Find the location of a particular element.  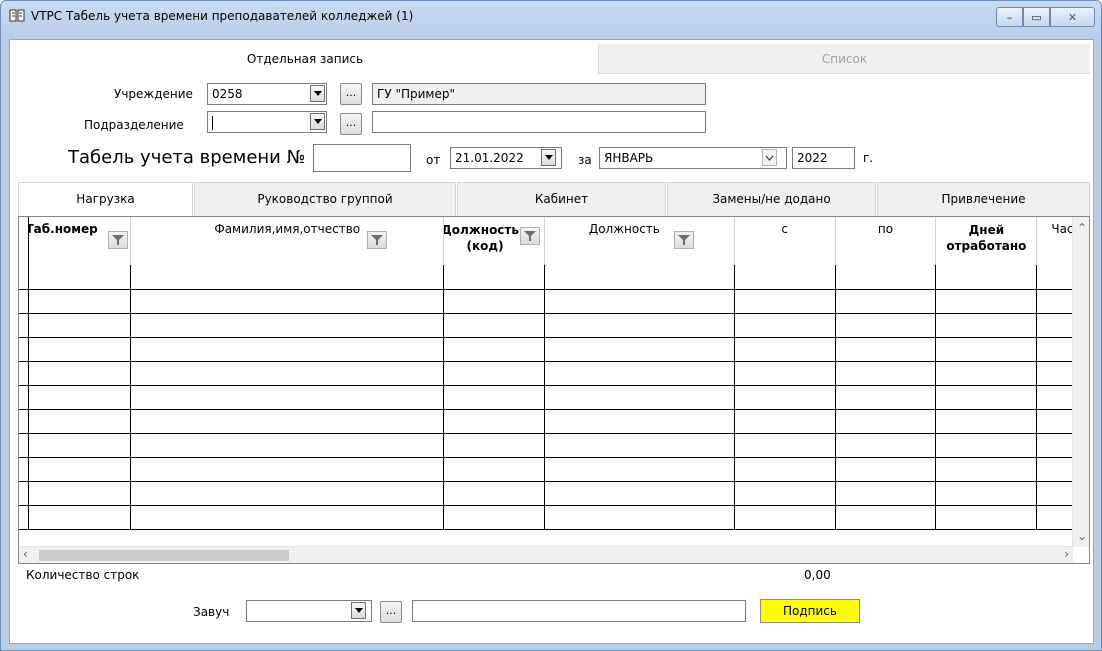

sign-button: Подпись is located at coordinates (810, 611).